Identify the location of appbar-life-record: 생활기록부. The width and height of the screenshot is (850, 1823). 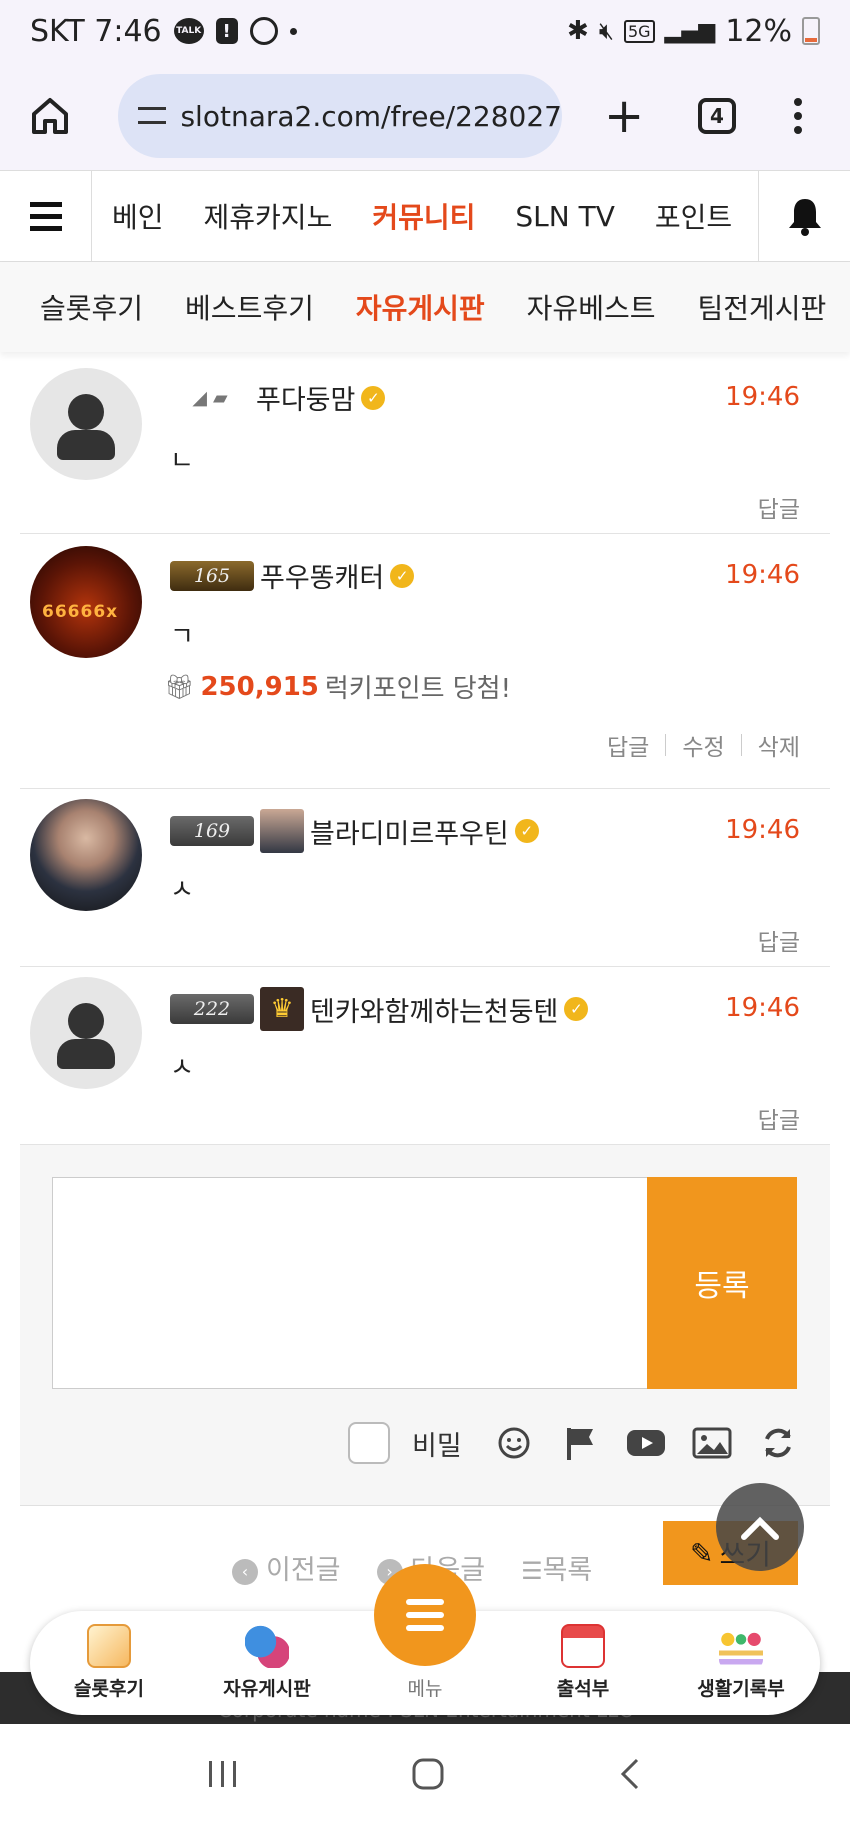
(741, 1662).